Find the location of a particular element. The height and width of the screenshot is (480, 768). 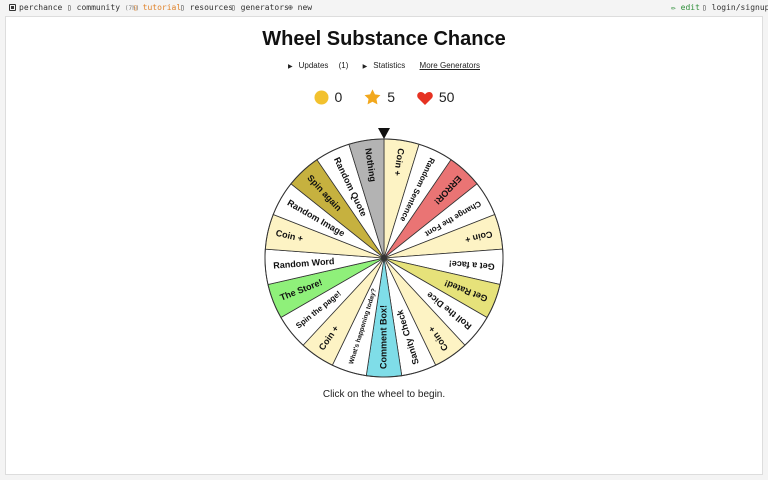

stats-bar: 0 5 50 is located at coordinates (384, 97).